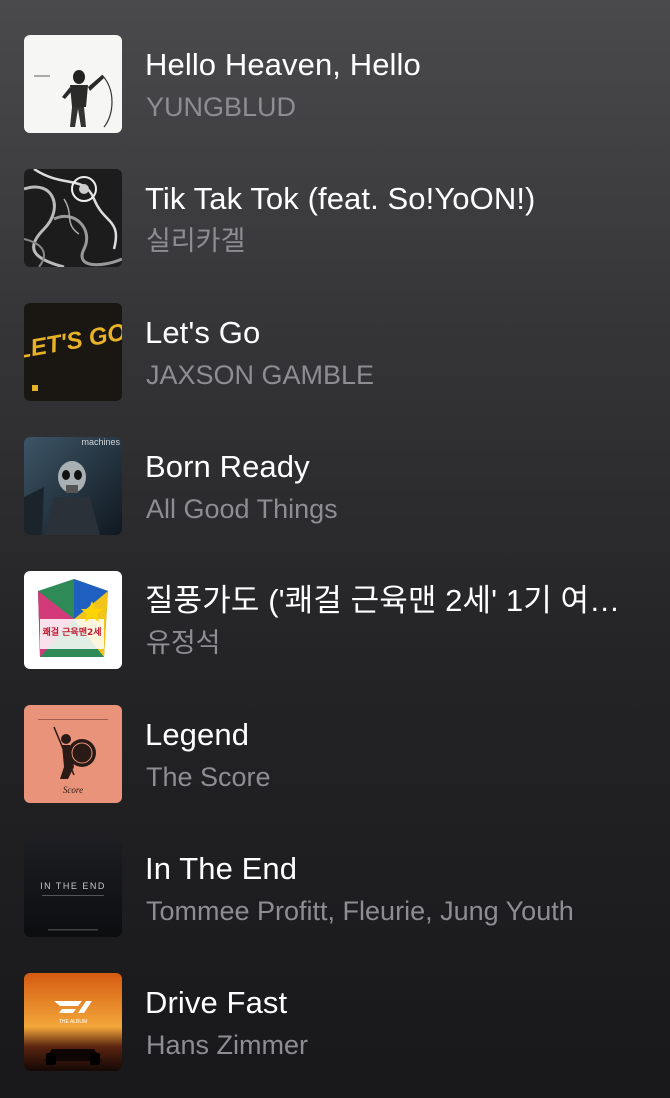 The image size is (670, 1098). Describe the element at coordinates (73, 790) in the screenshot. I see `artwork-text: Score` at that location.